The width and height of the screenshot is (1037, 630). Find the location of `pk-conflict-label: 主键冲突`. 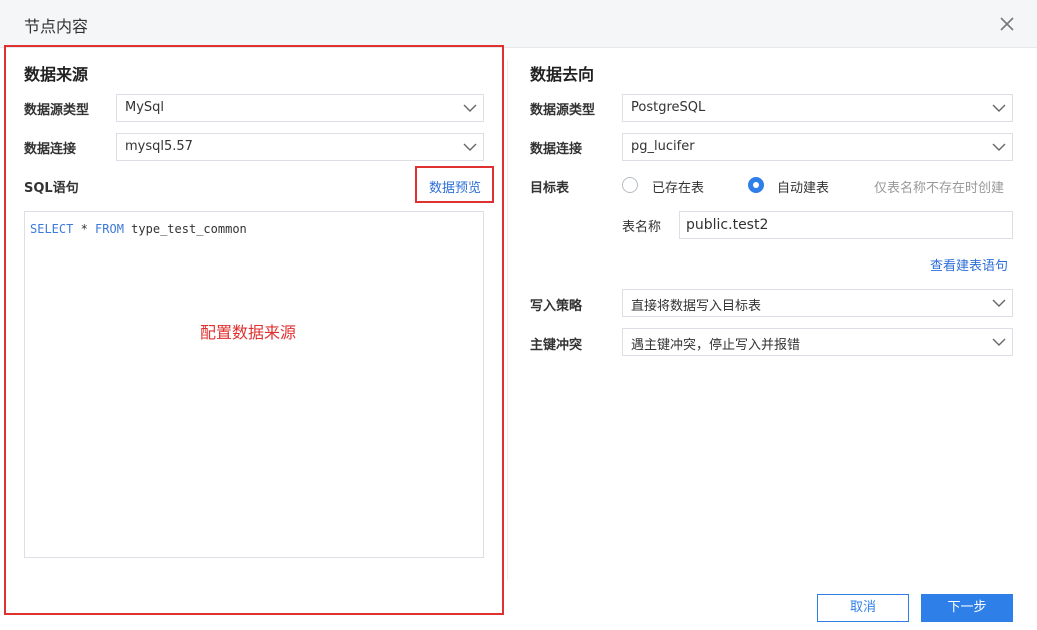

pk-conflict-label: 主键冲突 is located at coordinates (556, 345).